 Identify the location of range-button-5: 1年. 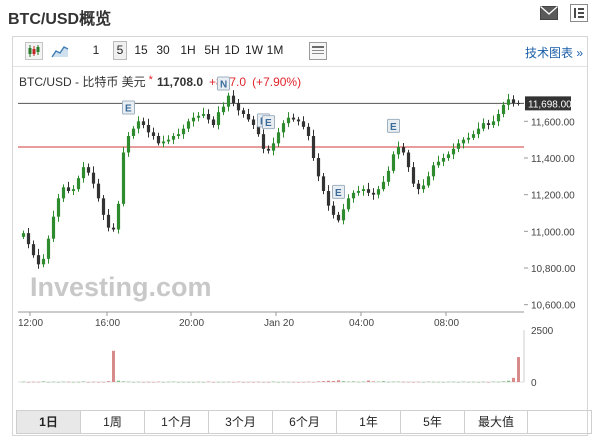
(369, 422).